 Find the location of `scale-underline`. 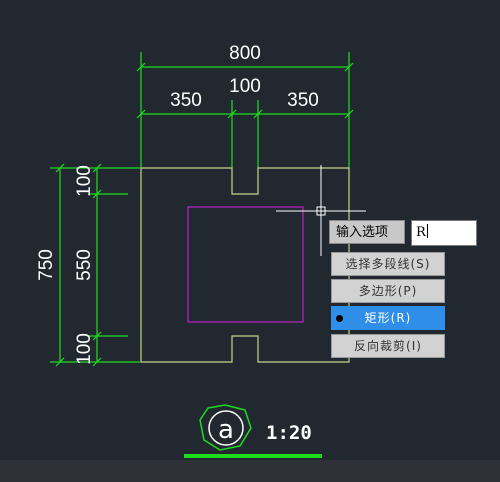

scale-underline is located at coordinates (253, 456).